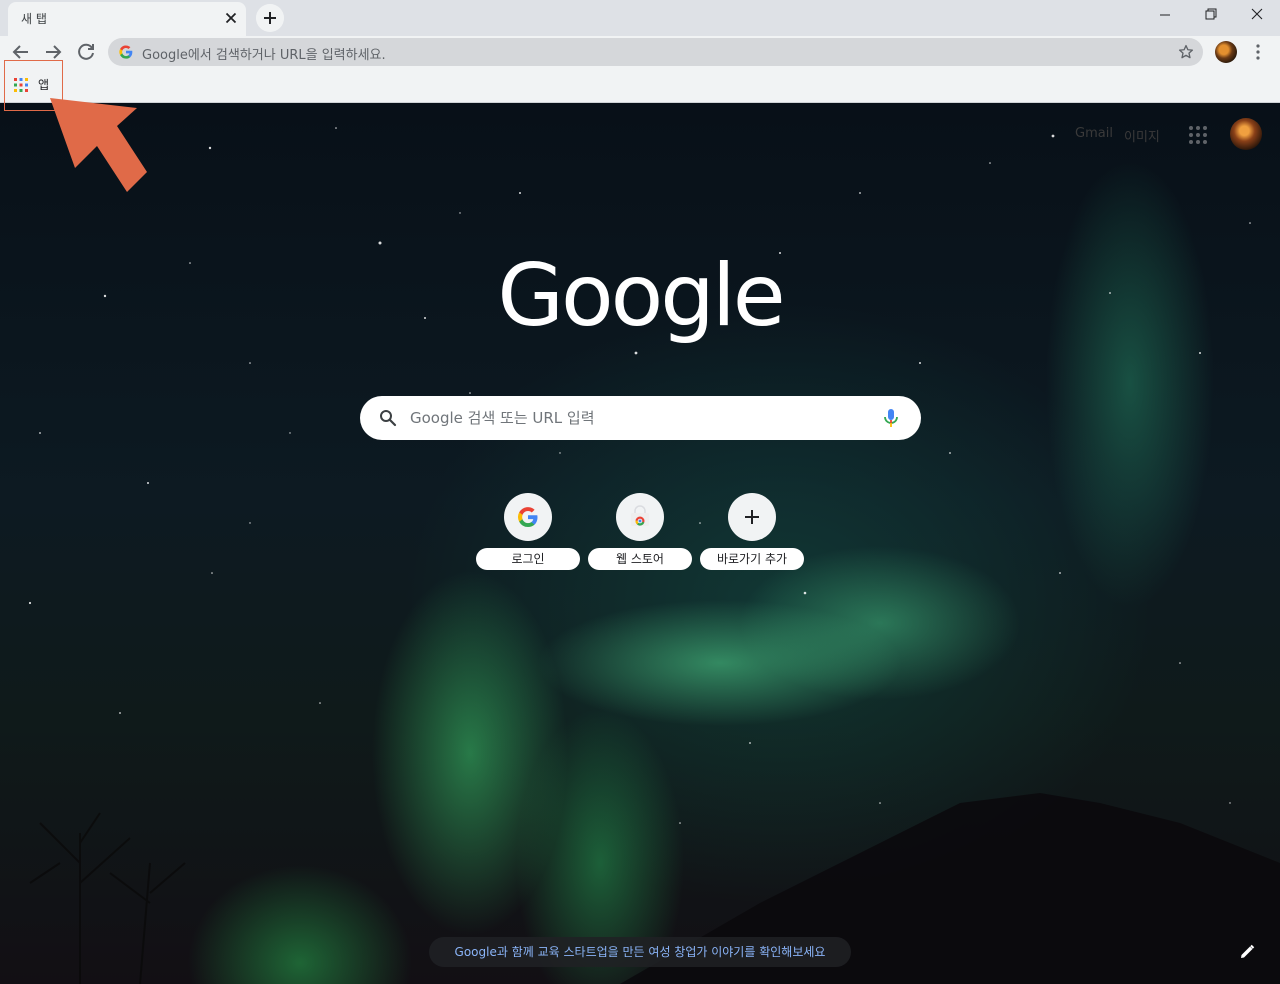 This screenshot has height=984, width=1280. Describe the element at coordinates (752, 559) in the screenshot. I see `shortcut-label: 바로가기 추가` at that location.